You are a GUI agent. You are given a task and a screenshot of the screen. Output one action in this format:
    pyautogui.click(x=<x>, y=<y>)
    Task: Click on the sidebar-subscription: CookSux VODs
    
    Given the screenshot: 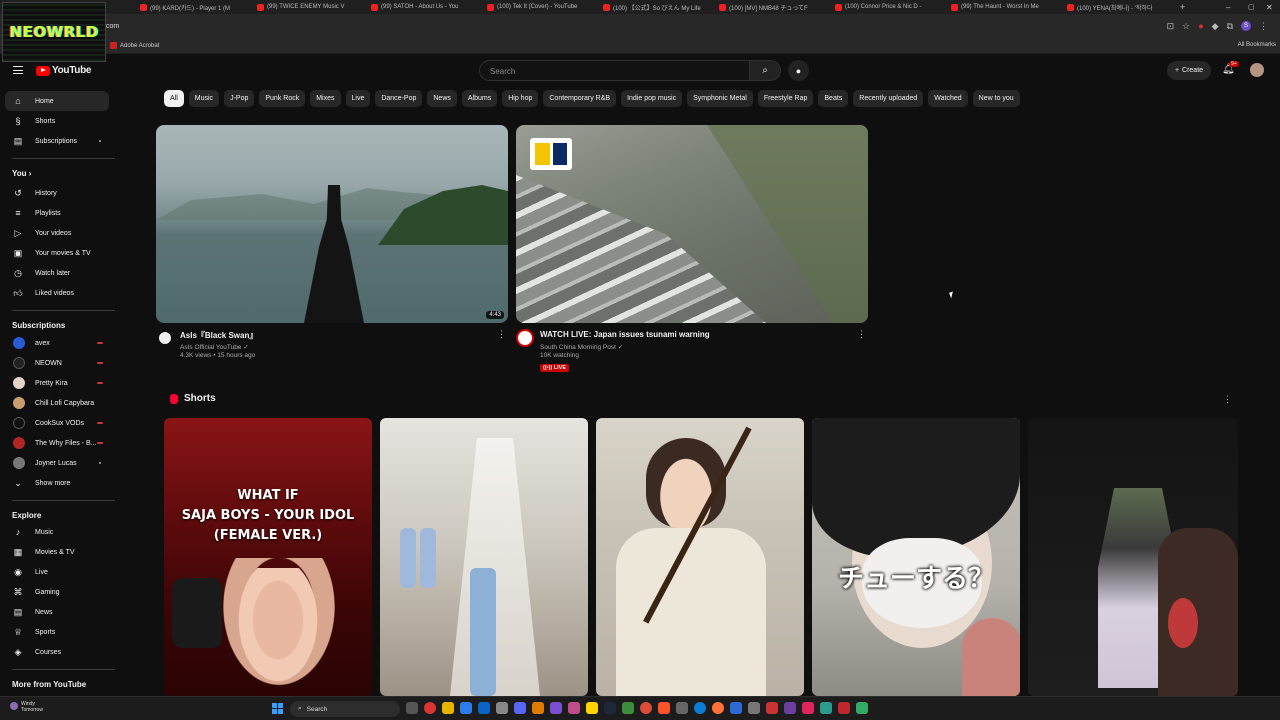 What is the action you would take?
    pyautogui.click(x=57, y=423)
    